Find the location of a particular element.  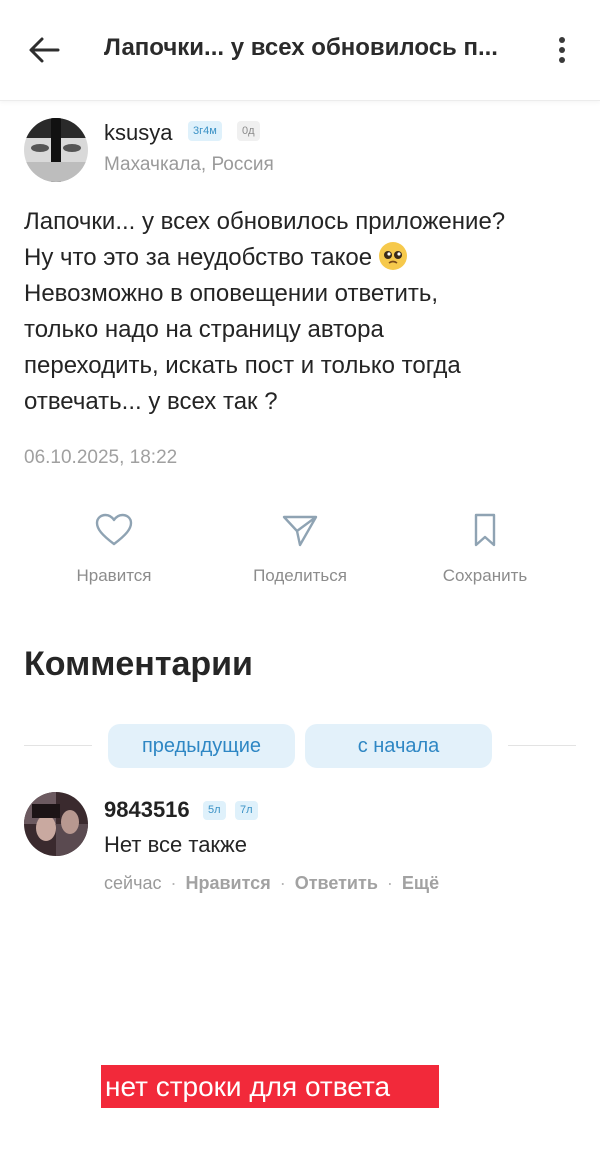

pleading-face-emoji-icon is located at coordinates (392, 256).